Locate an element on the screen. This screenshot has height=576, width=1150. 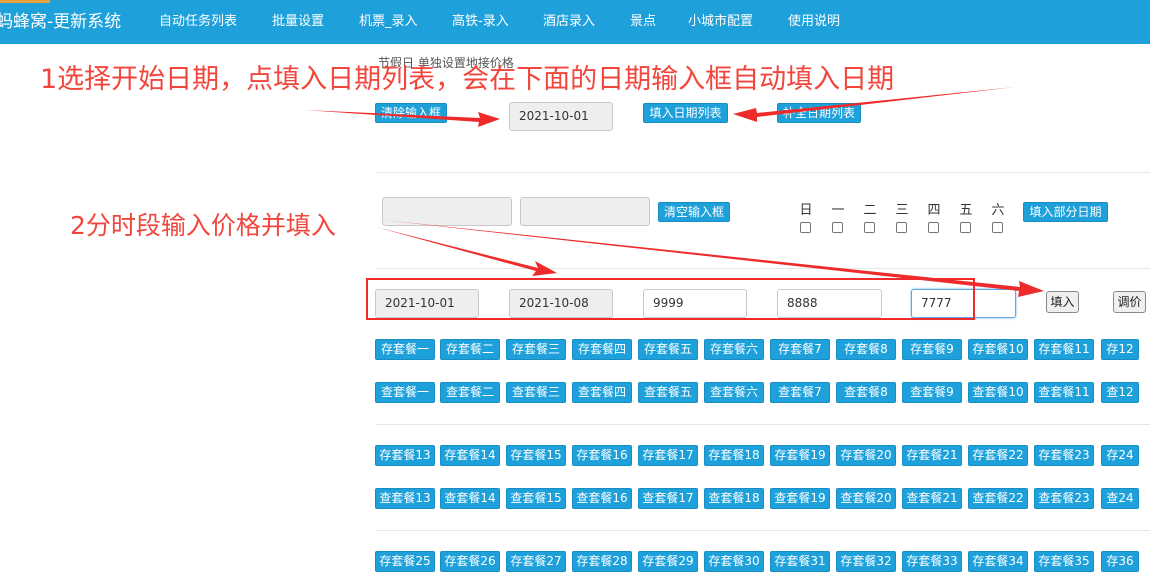
start-date-input: 2021-10-01 is located at coordinates (561, 116).